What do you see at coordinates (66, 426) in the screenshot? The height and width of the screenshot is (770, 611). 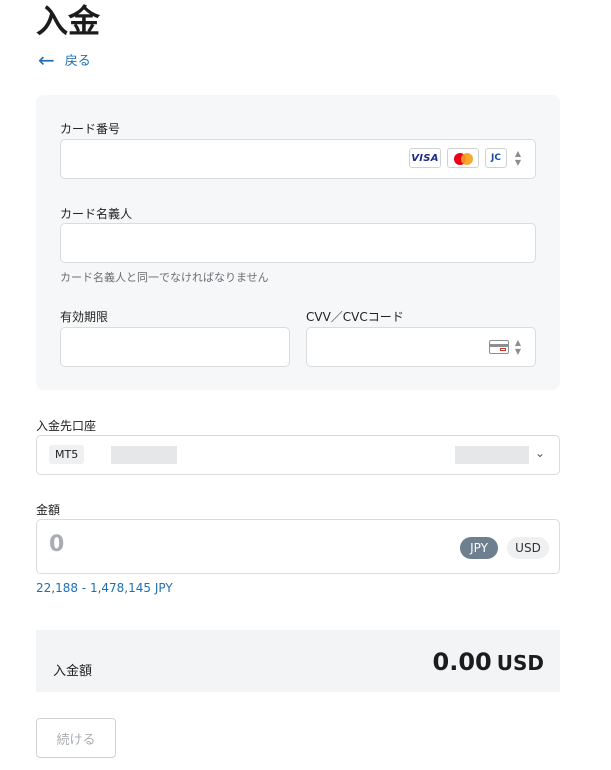 I see `account-label: 入金先口座` at bounding box center [66, 426].